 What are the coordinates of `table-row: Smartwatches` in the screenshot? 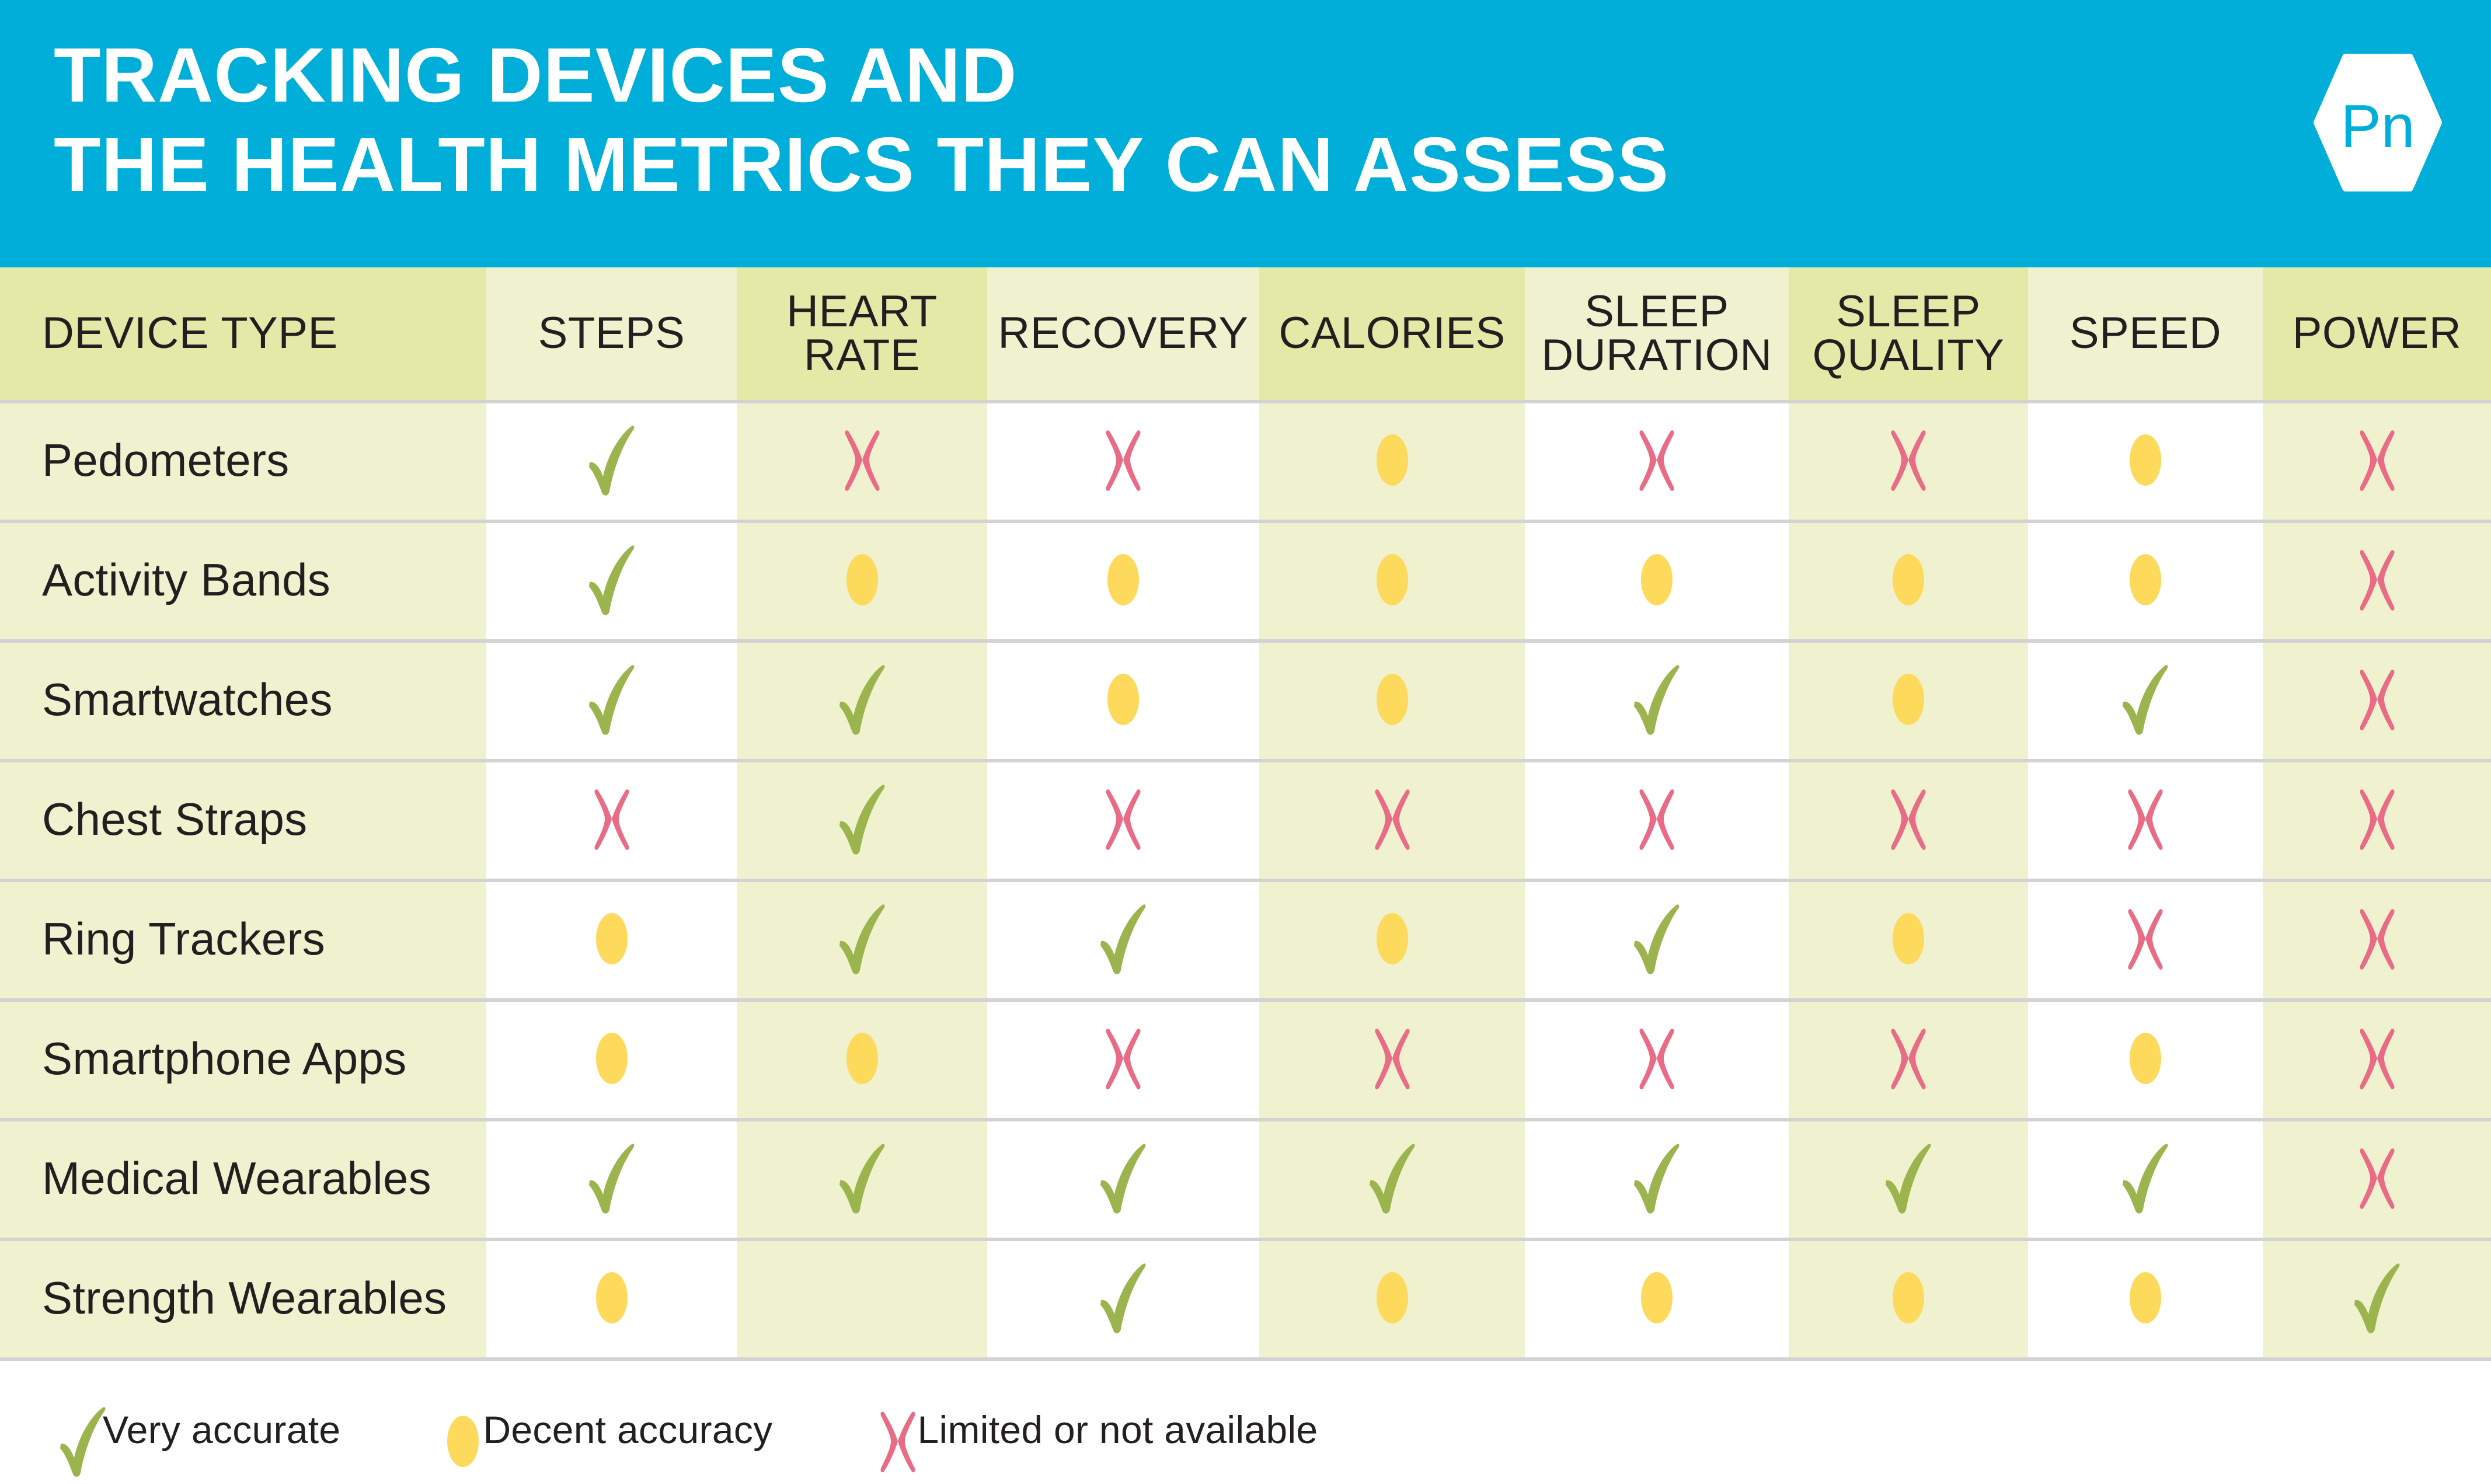 It's located at (1245, 699).